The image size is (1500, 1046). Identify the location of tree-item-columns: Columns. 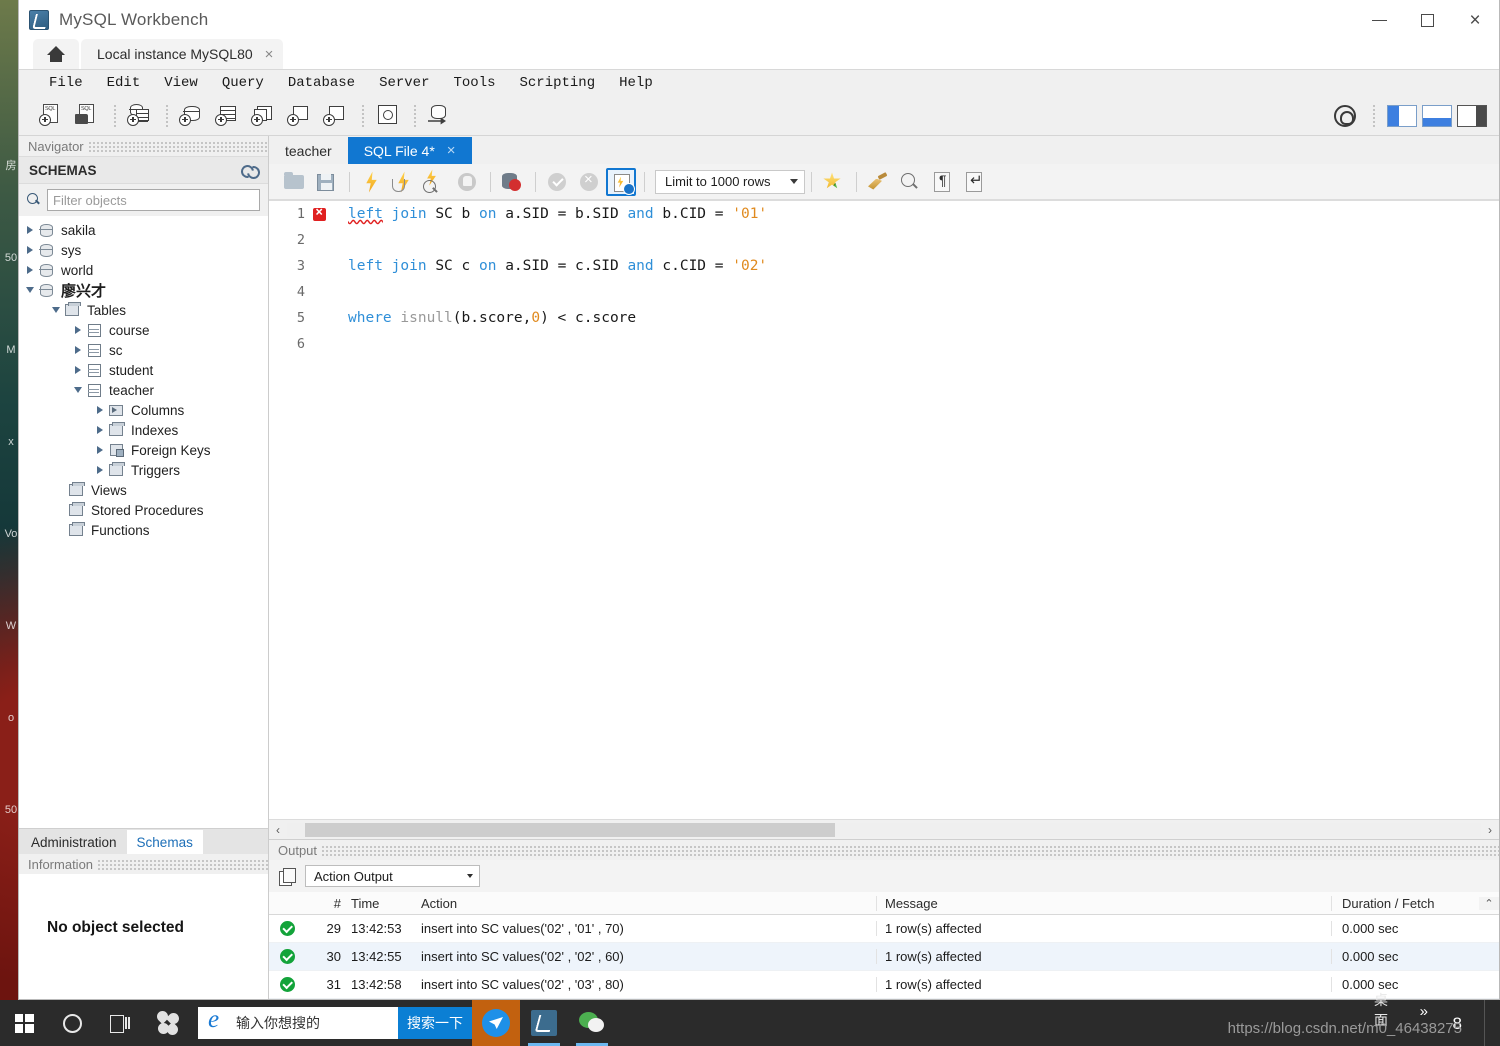
(143, 410).